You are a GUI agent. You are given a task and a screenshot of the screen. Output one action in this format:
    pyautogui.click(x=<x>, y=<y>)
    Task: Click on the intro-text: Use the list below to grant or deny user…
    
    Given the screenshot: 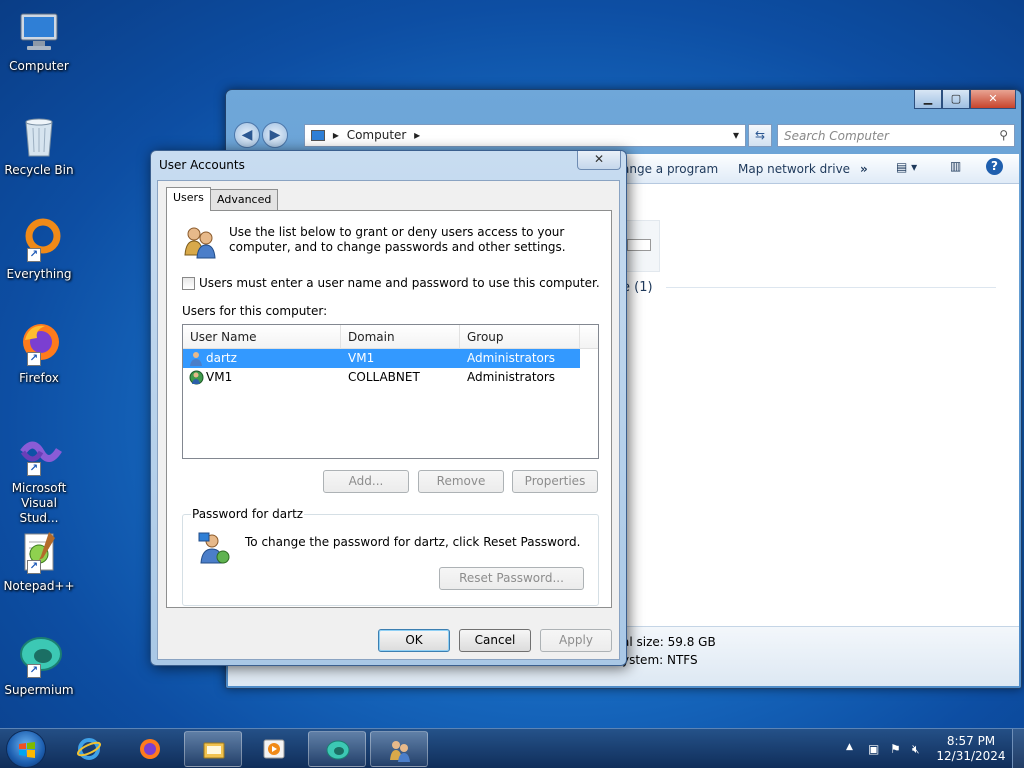 What is the action you would take?
    pyautogui.click(x=397, y=239)
    